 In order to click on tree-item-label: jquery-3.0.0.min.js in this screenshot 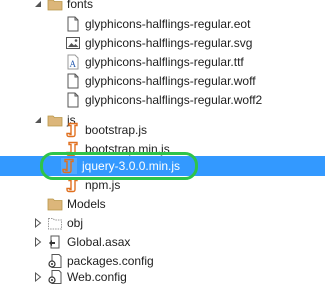, I will do `click(131, 166)`.